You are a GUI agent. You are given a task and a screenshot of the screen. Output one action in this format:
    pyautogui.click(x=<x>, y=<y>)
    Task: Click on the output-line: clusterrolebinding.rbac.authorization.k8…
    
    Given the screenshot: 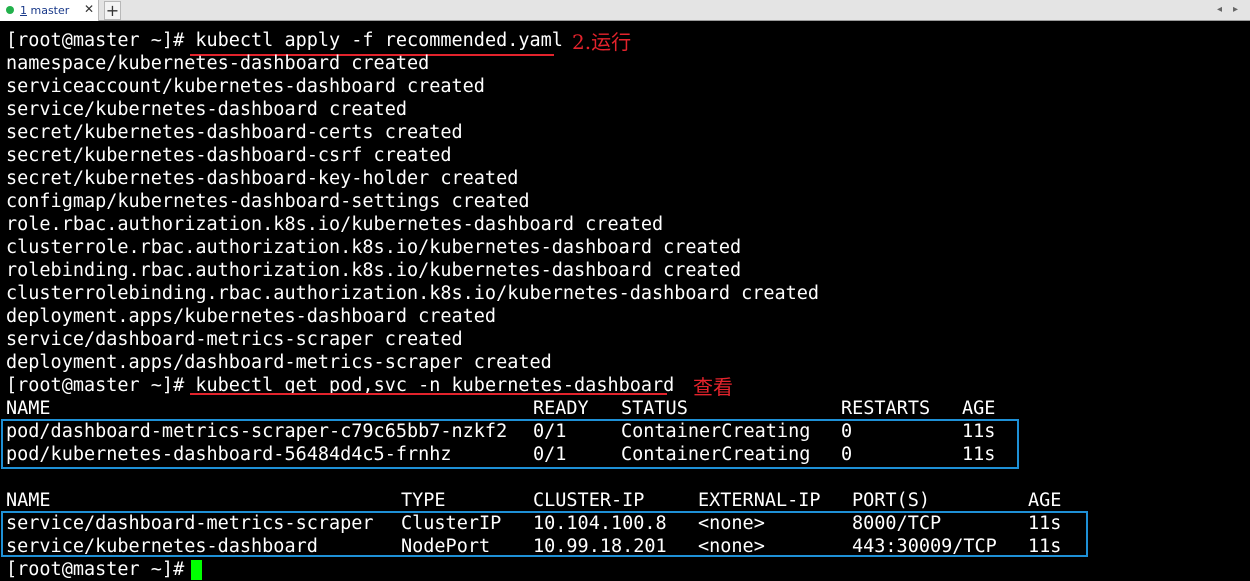 What is the action you would take?
    pyautogui.click(x=413, y=293)
    